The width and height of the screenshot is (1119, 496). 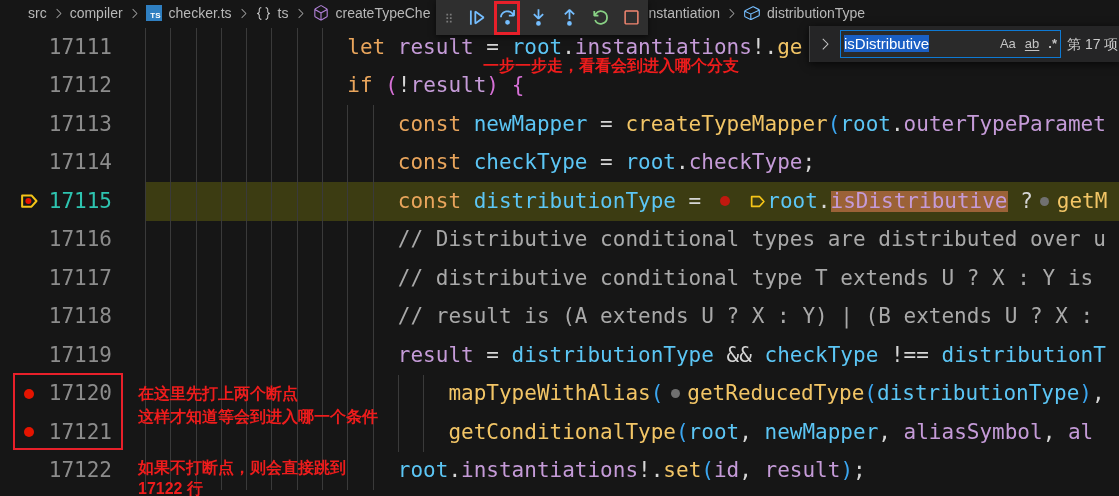 I want to click on code-token: if, so click(x=360, y=86).